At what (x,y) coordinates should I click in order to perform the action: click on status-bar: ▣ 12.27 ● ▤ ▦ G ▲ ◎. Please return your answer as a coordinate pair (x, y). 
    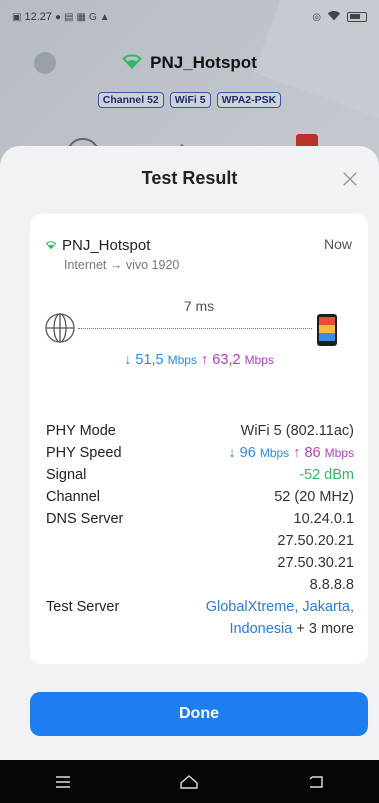
    Looking at the image, I should click on (189, 17).